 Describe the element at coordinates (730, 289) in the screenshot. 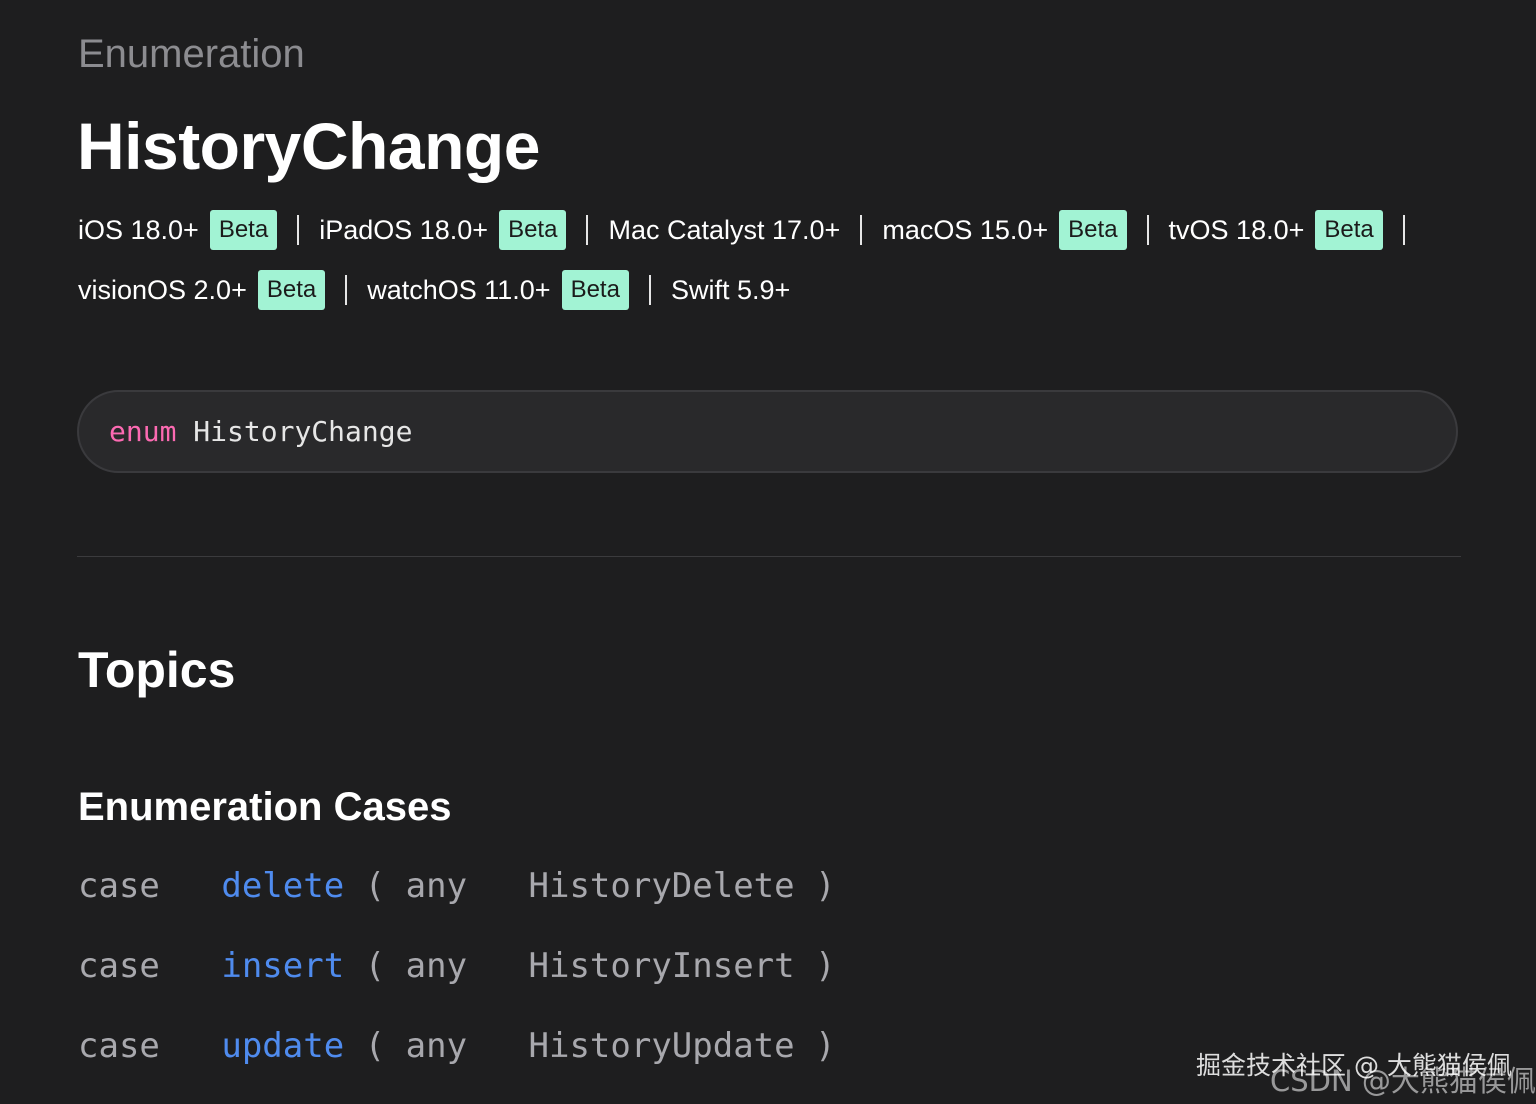

I see `platform-swift: Swift 5.9+` at that location.